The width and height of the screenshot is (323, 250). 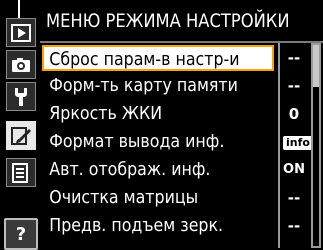 I want to click on menu-item-lcd-brightness: Яркость ЖКИ, so click(x=158, y=114).